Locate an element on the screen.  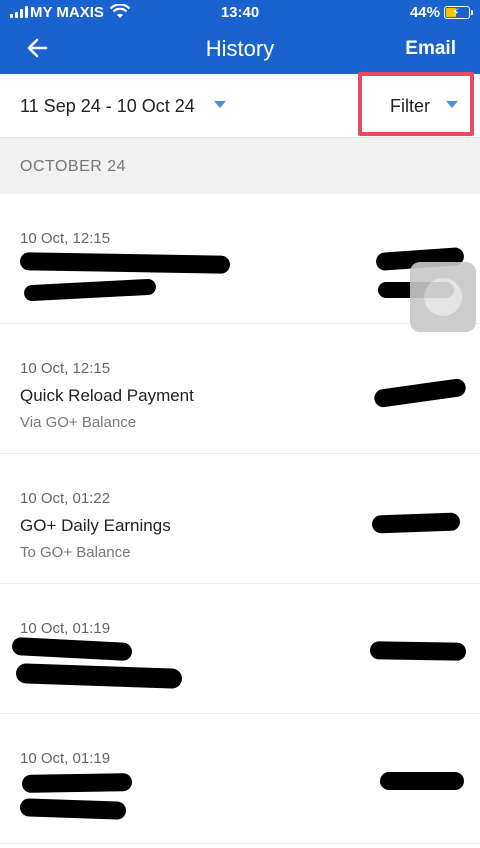
transaction-name: Quick Reload Payment is located at coordinates (107, 395).